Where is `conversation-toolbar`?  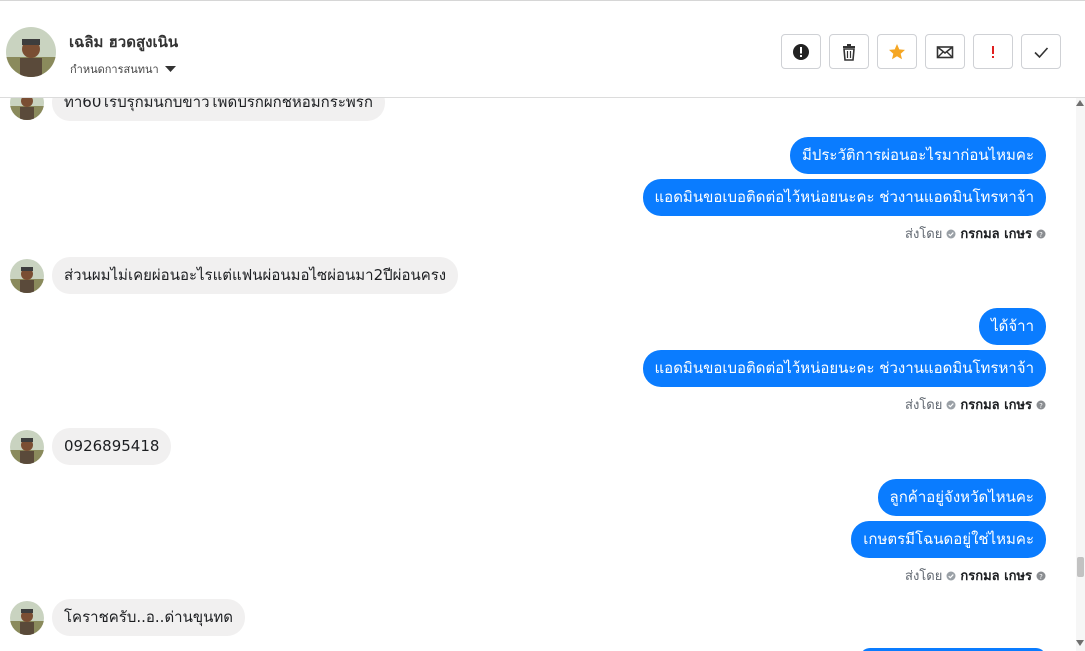
conversation-toolbar is located at coordinates (921, 51).